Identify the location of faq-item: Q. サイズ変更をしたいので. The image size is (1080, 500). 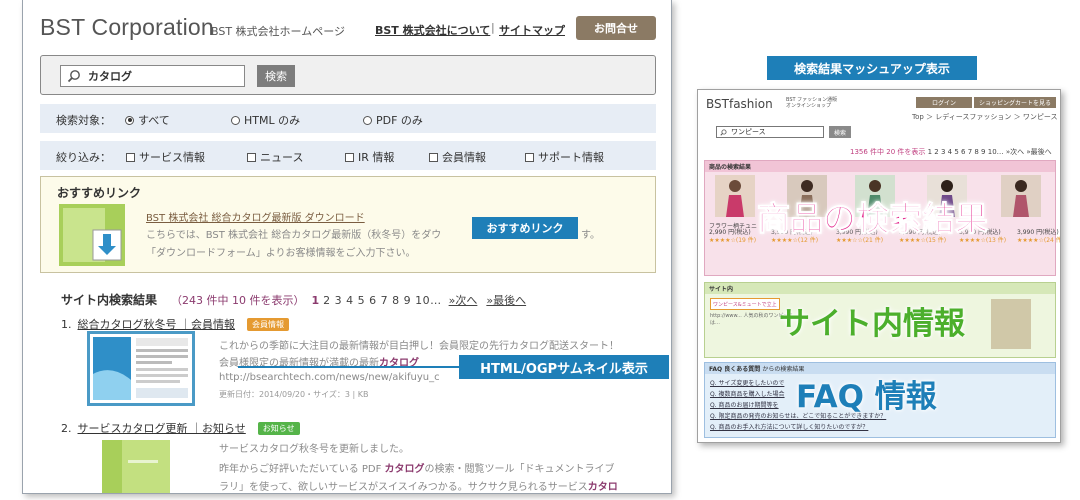
(747, 382).